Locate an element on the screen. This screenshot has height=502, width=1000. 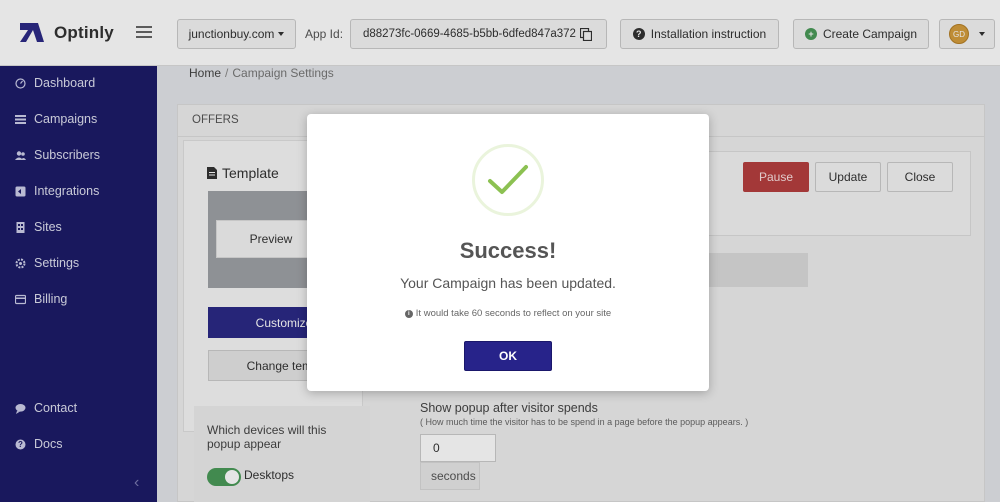
modal-title: Success! is located at coordinates (508, 250).